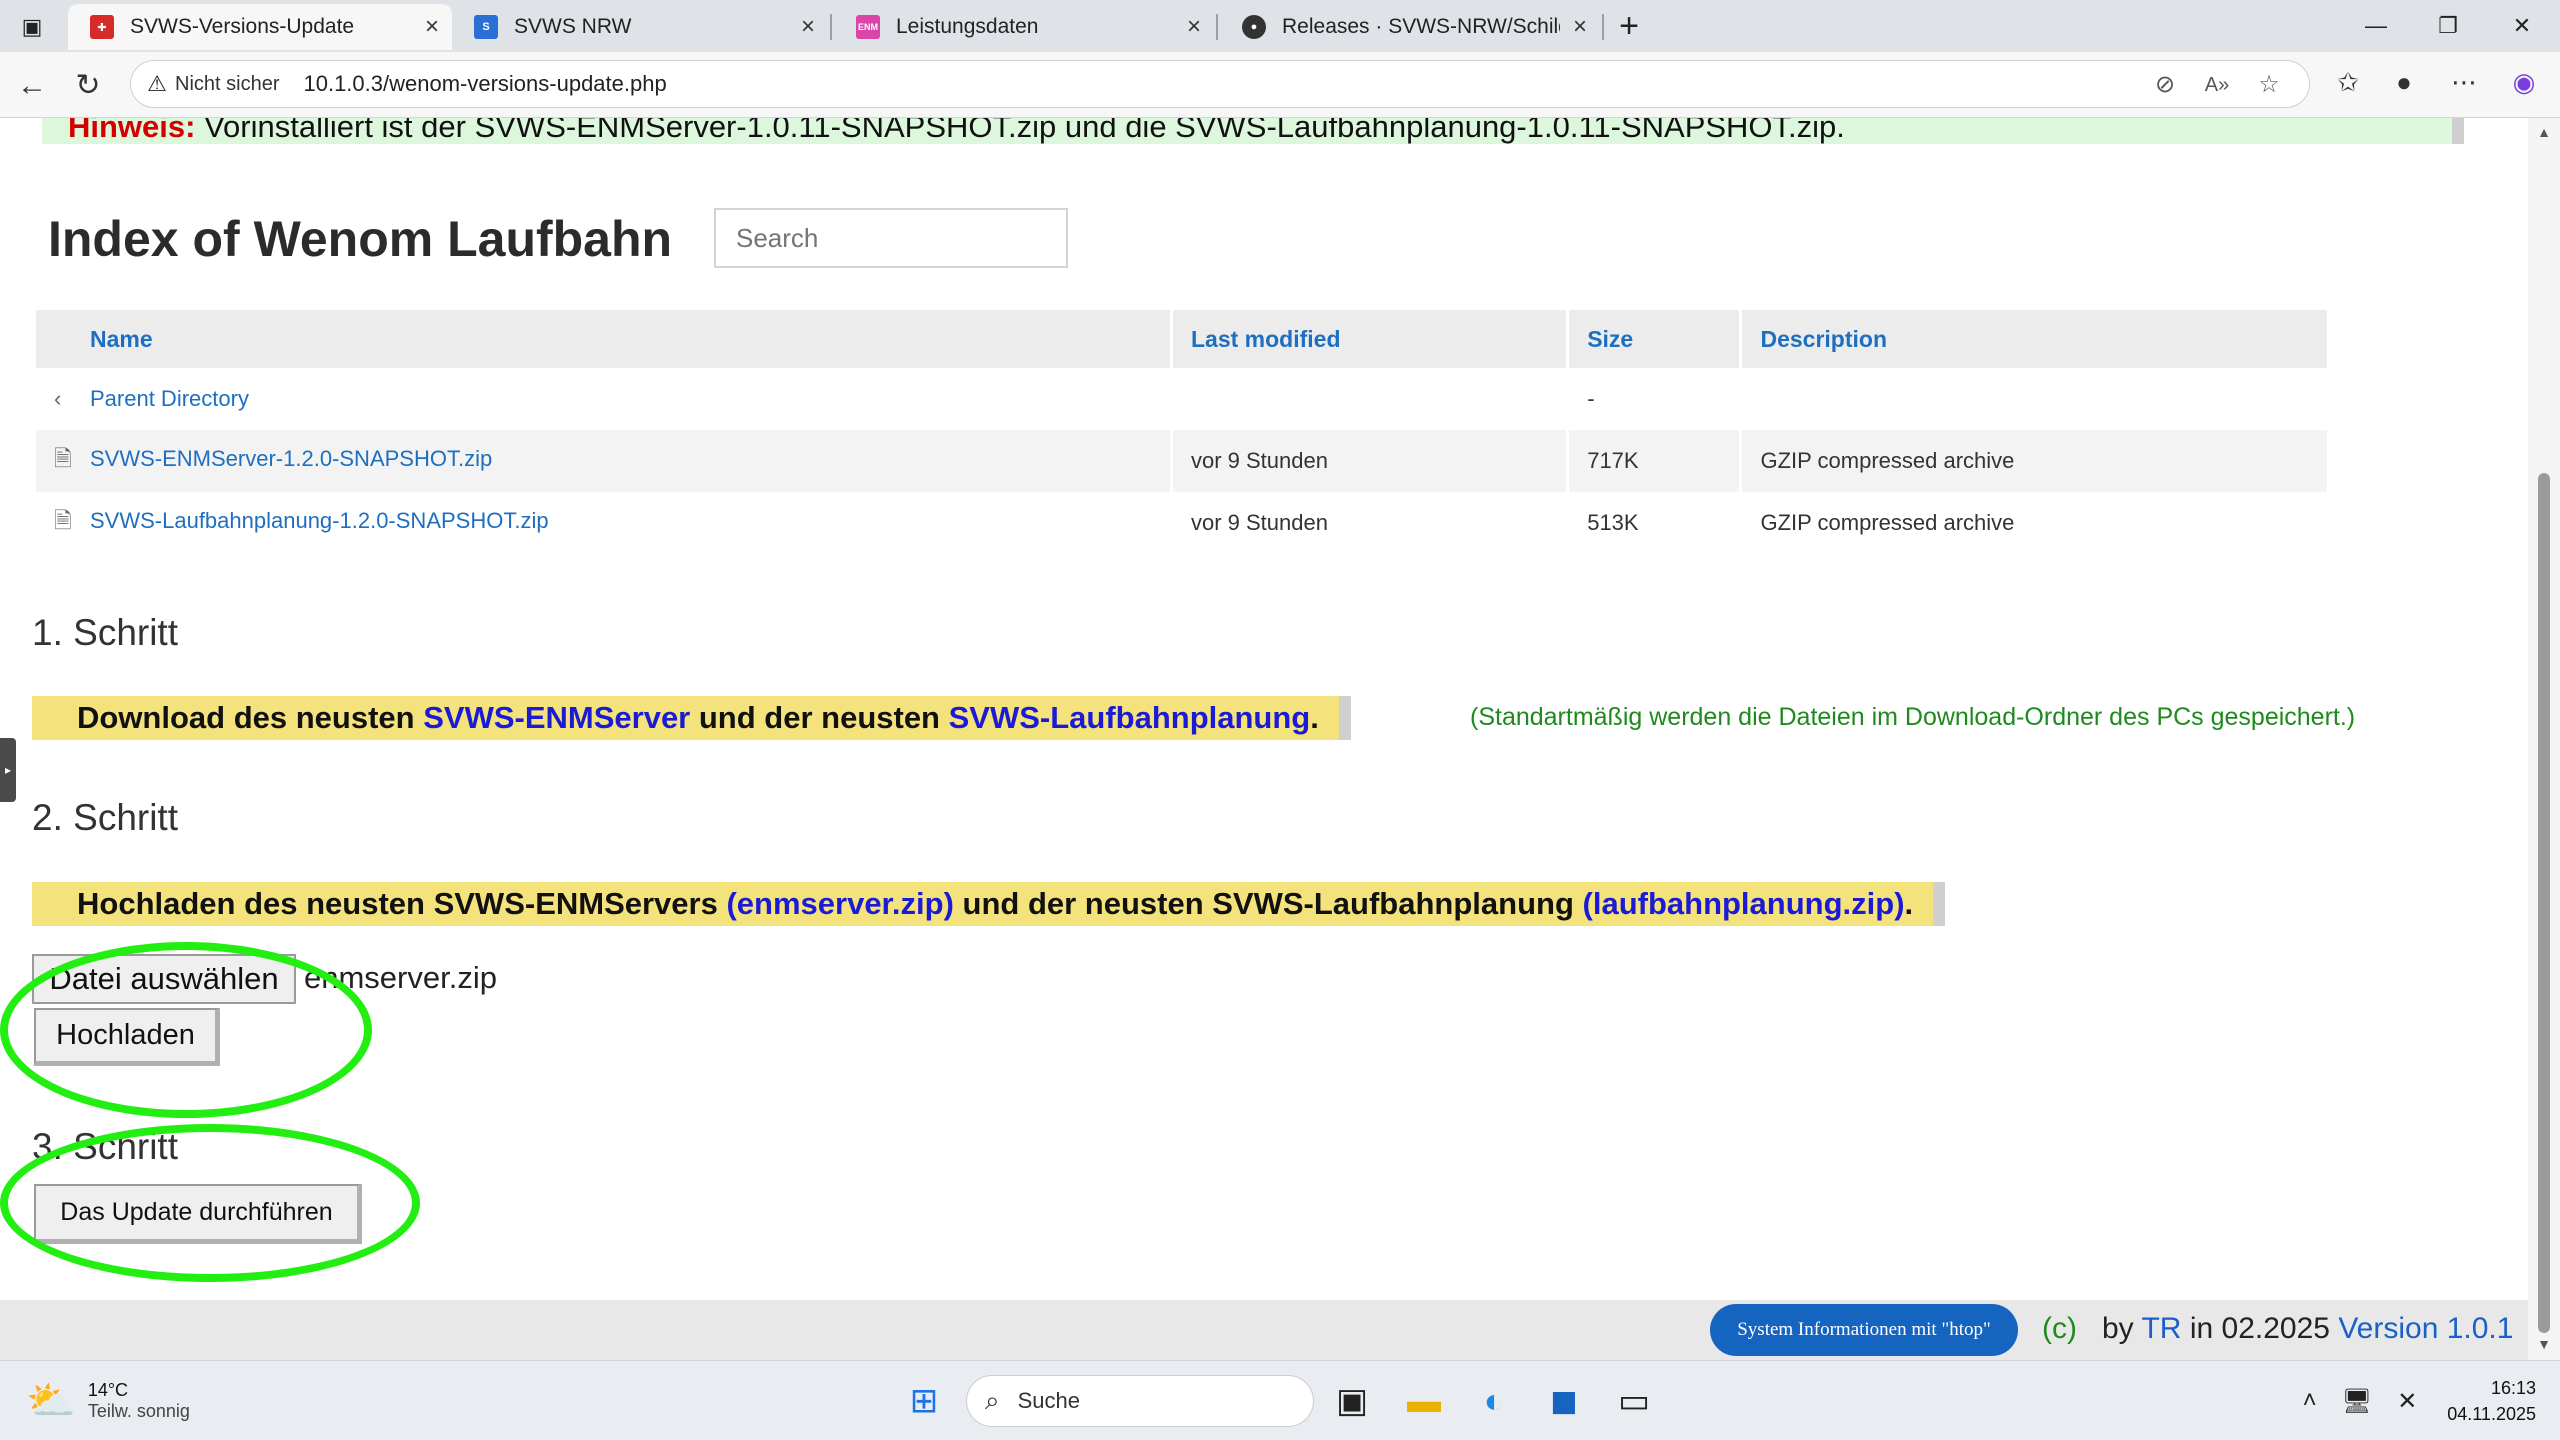 This screenshot has width=2560, height=1440. I want to click on clock-date: 04.11.2025, so click(2491, 1414).